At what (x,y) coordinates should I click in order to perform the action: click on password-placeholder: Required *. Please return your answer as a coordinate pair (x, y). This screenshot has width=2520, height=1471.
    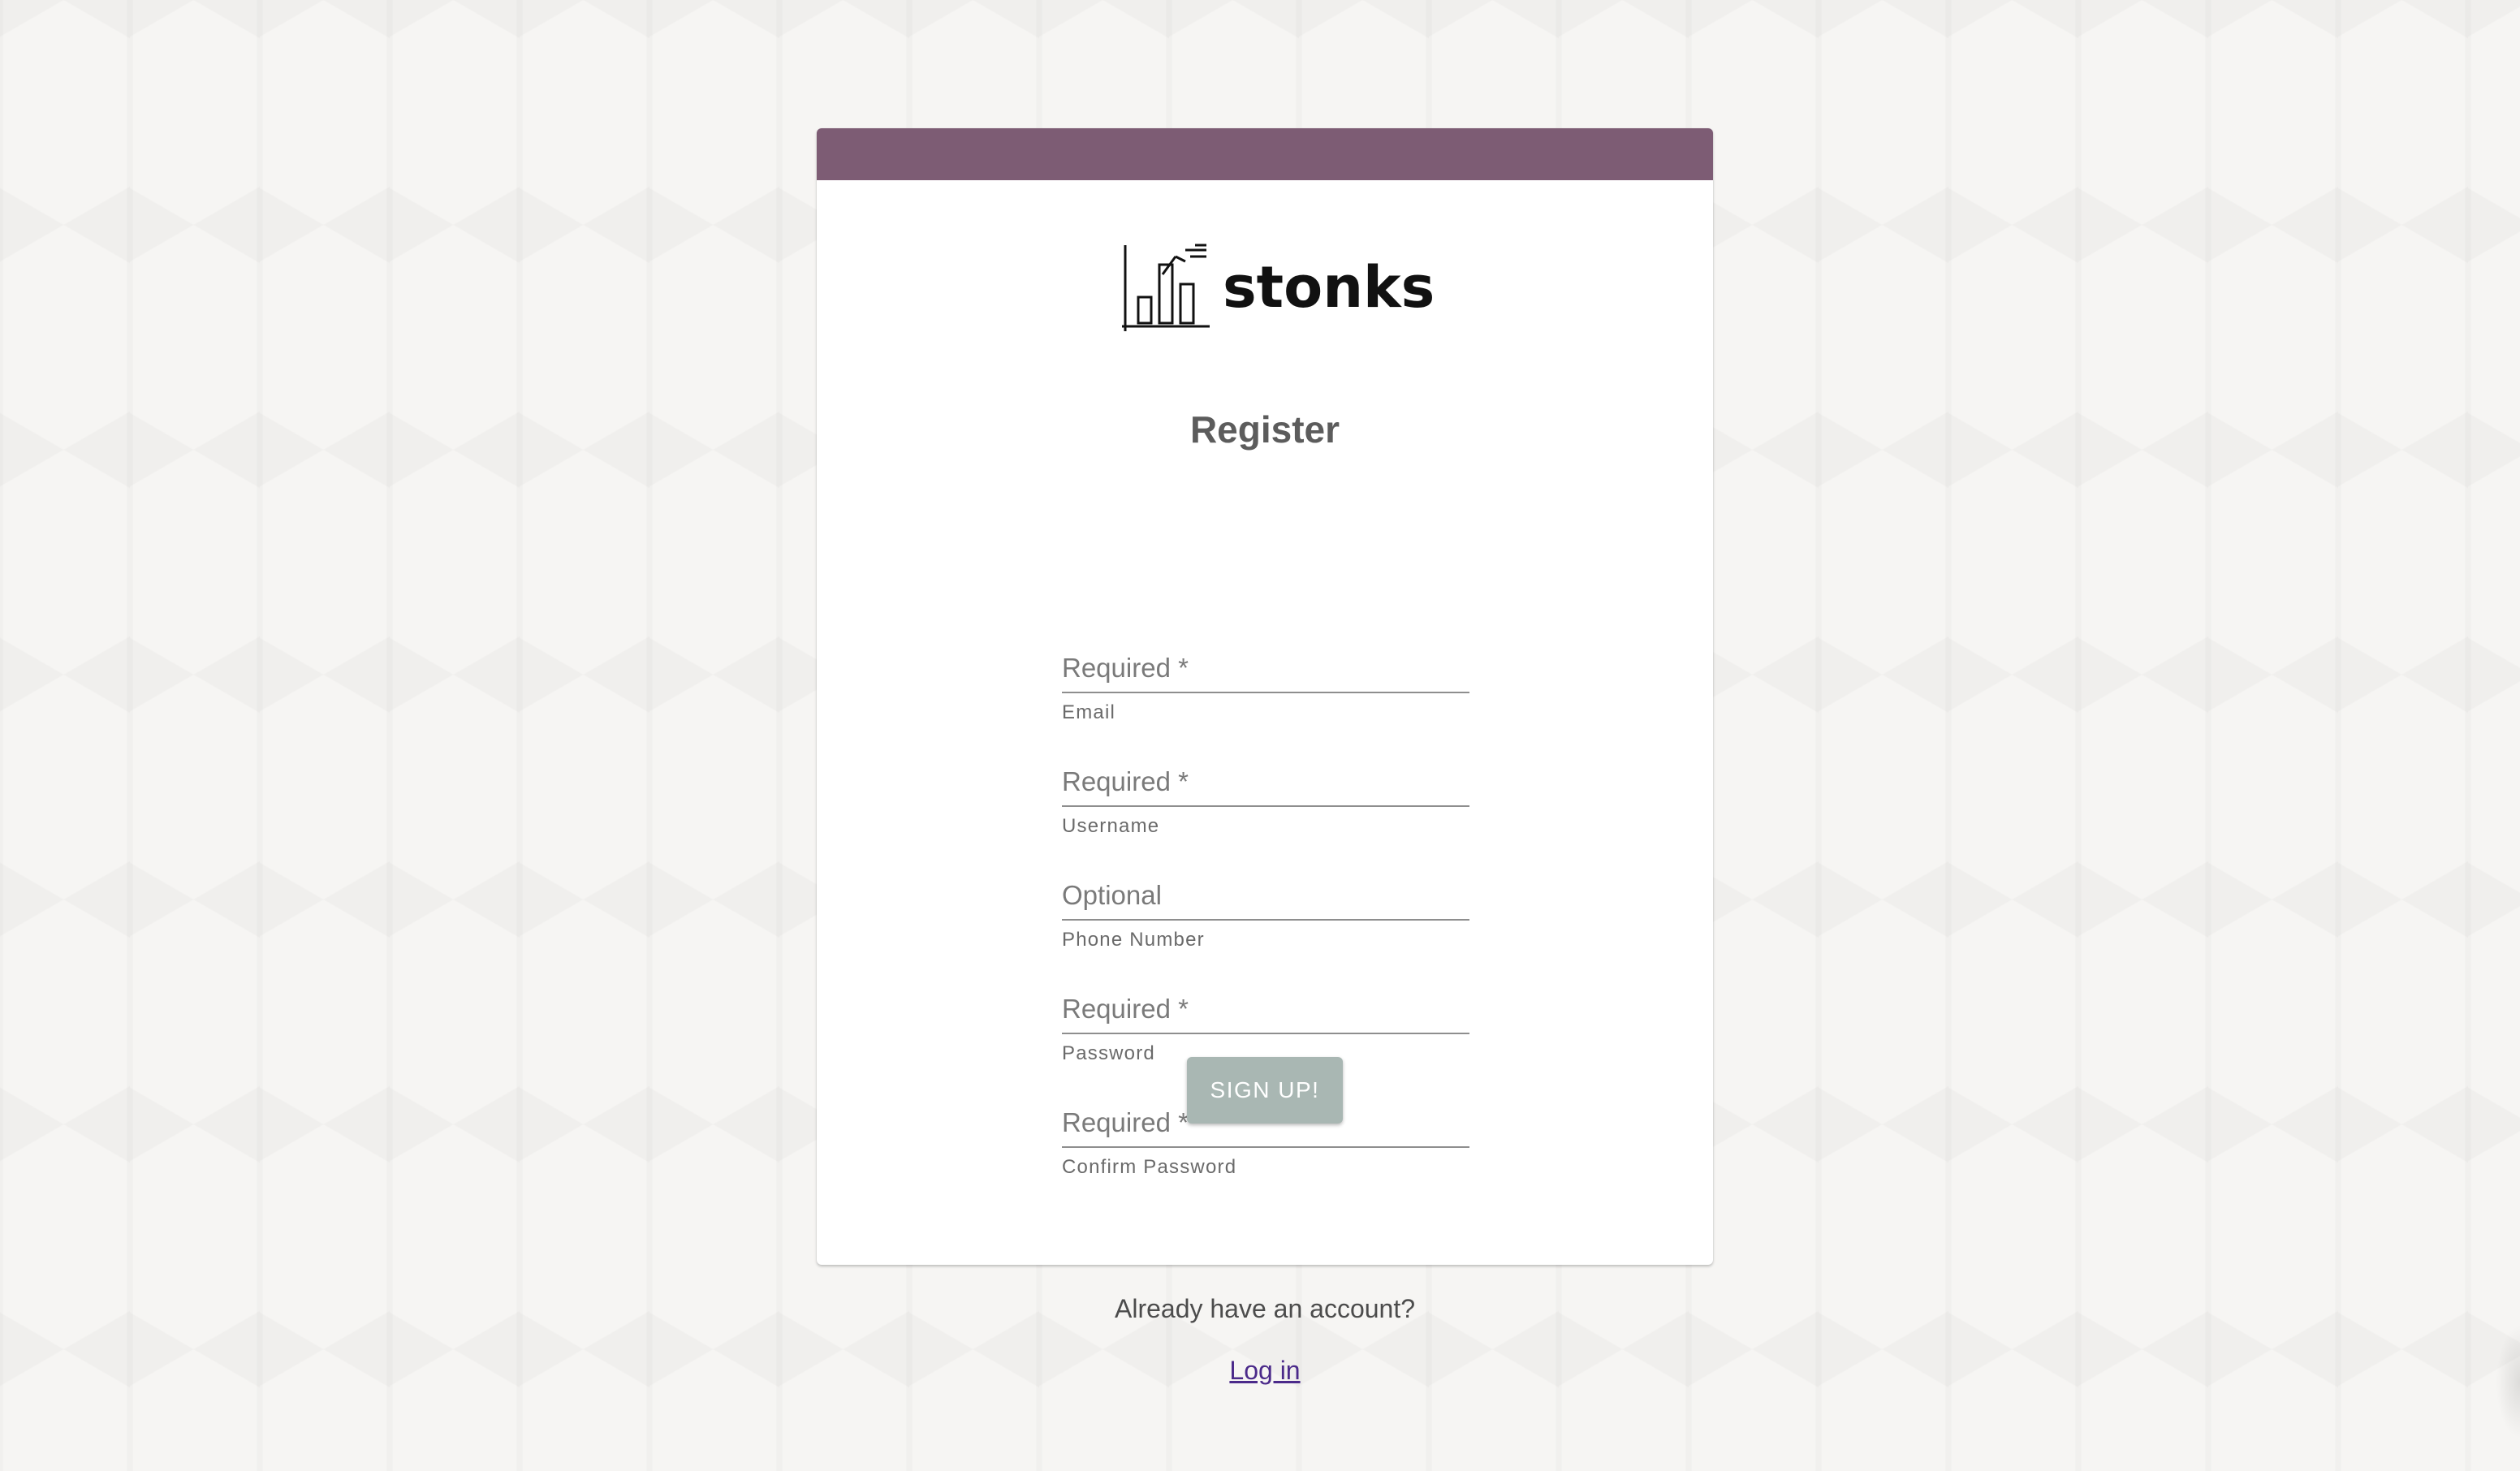
    Looking at the image, I should click on (1125, 1009).